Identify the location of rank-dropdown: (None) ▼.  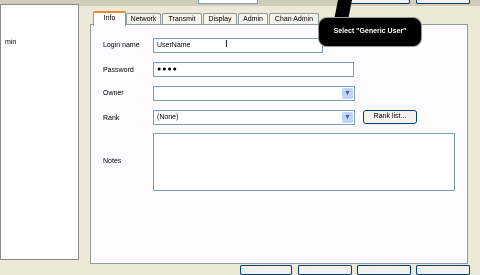
(254, 117).